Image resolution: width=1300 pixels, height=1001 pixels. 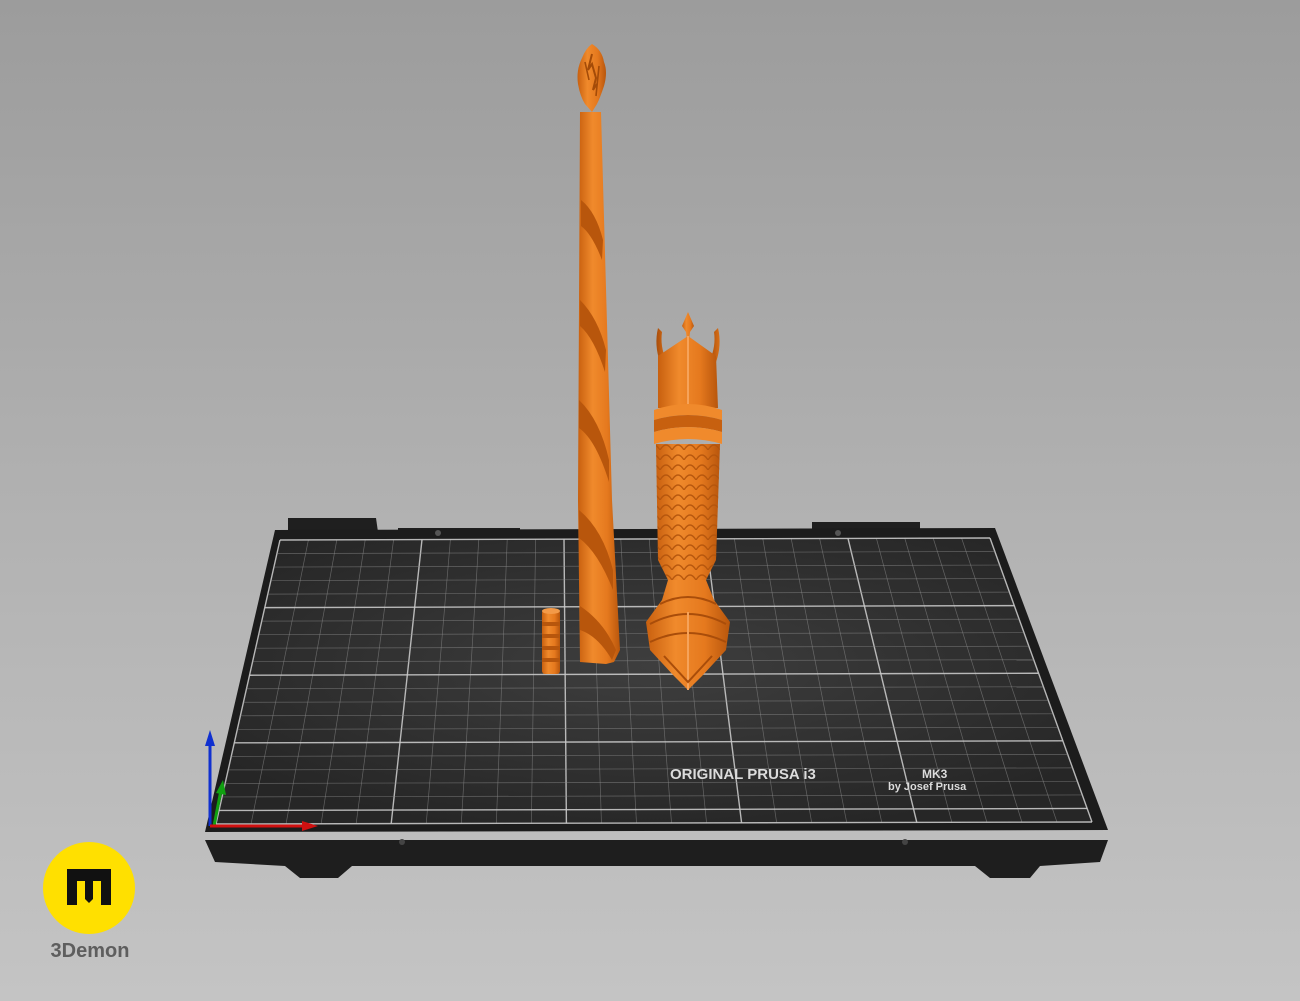 I want to click on logo-badge, so click(x=89, y=888).